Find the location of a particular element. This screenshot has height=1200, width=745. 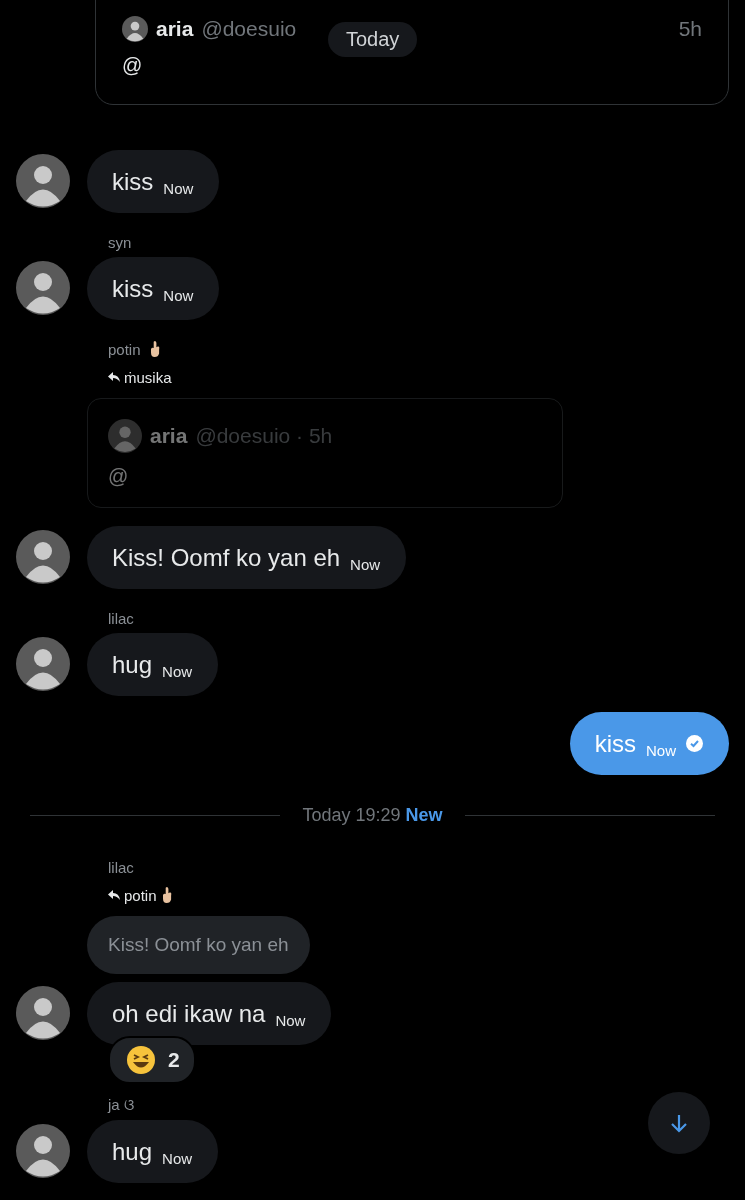

arrow-down-icon is located at coordinates (679, 1123).